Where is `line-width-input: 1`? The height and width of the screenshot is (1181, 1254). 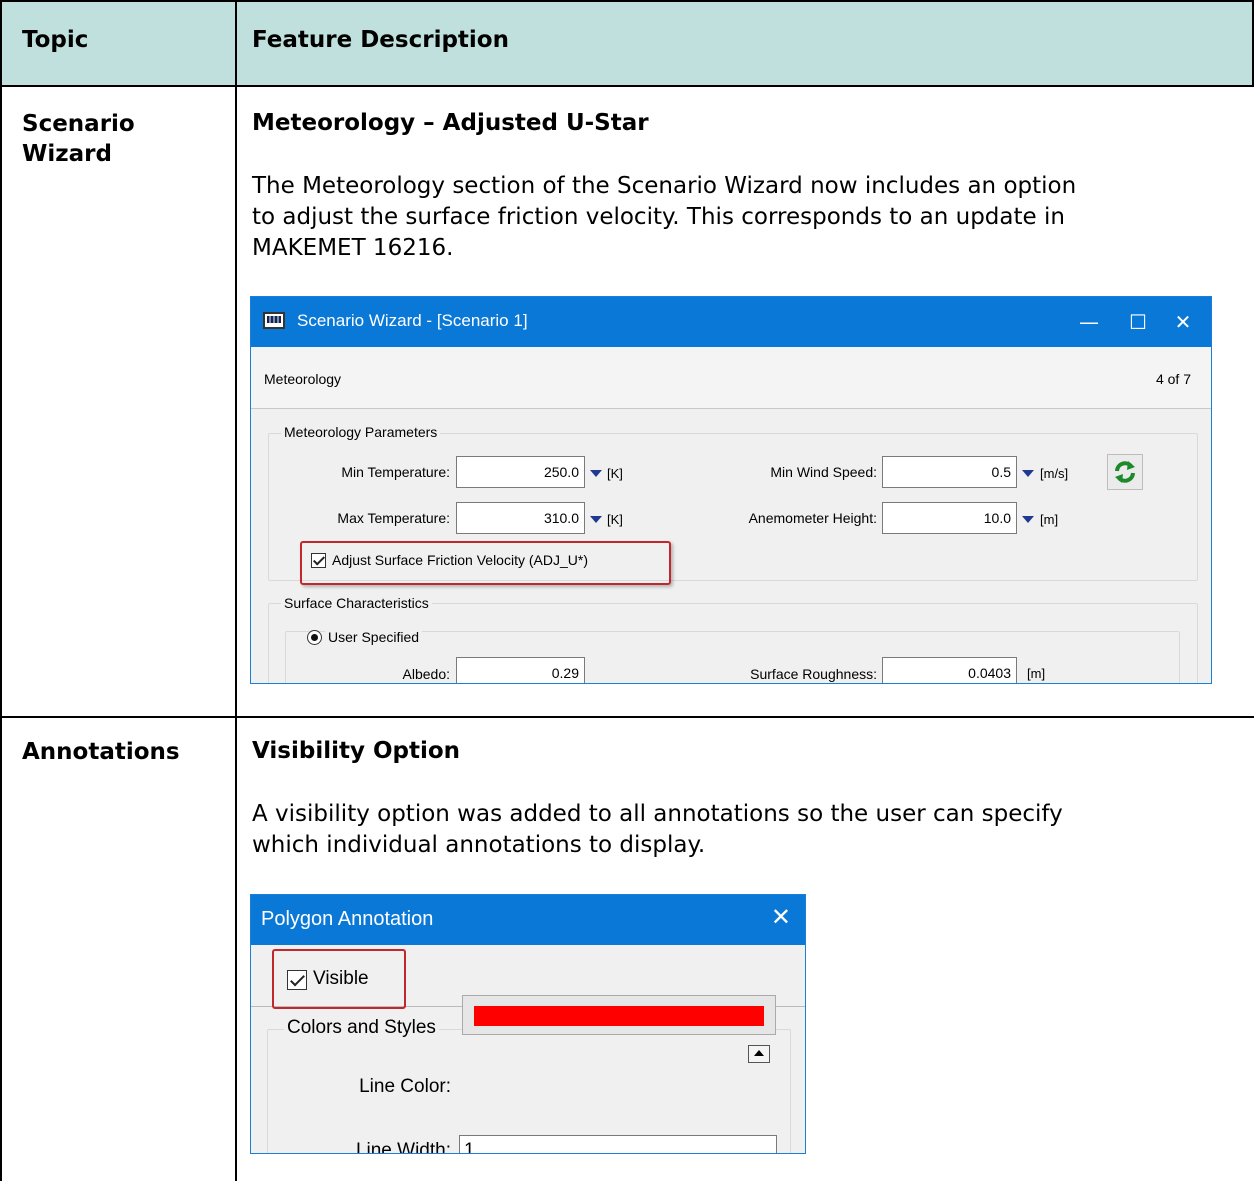
line-width-input: 1 is located at coordinates (618, 1144).